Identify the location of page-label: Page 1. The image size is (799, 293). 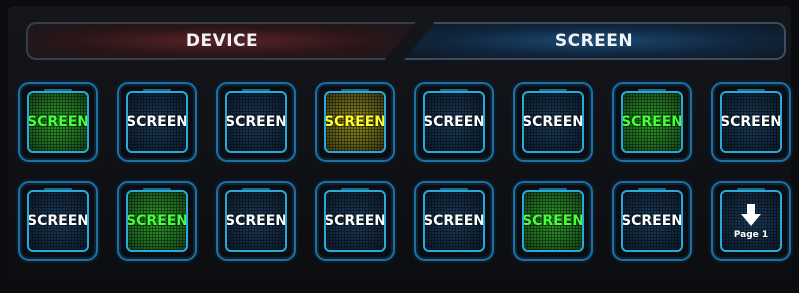
(751, 235).